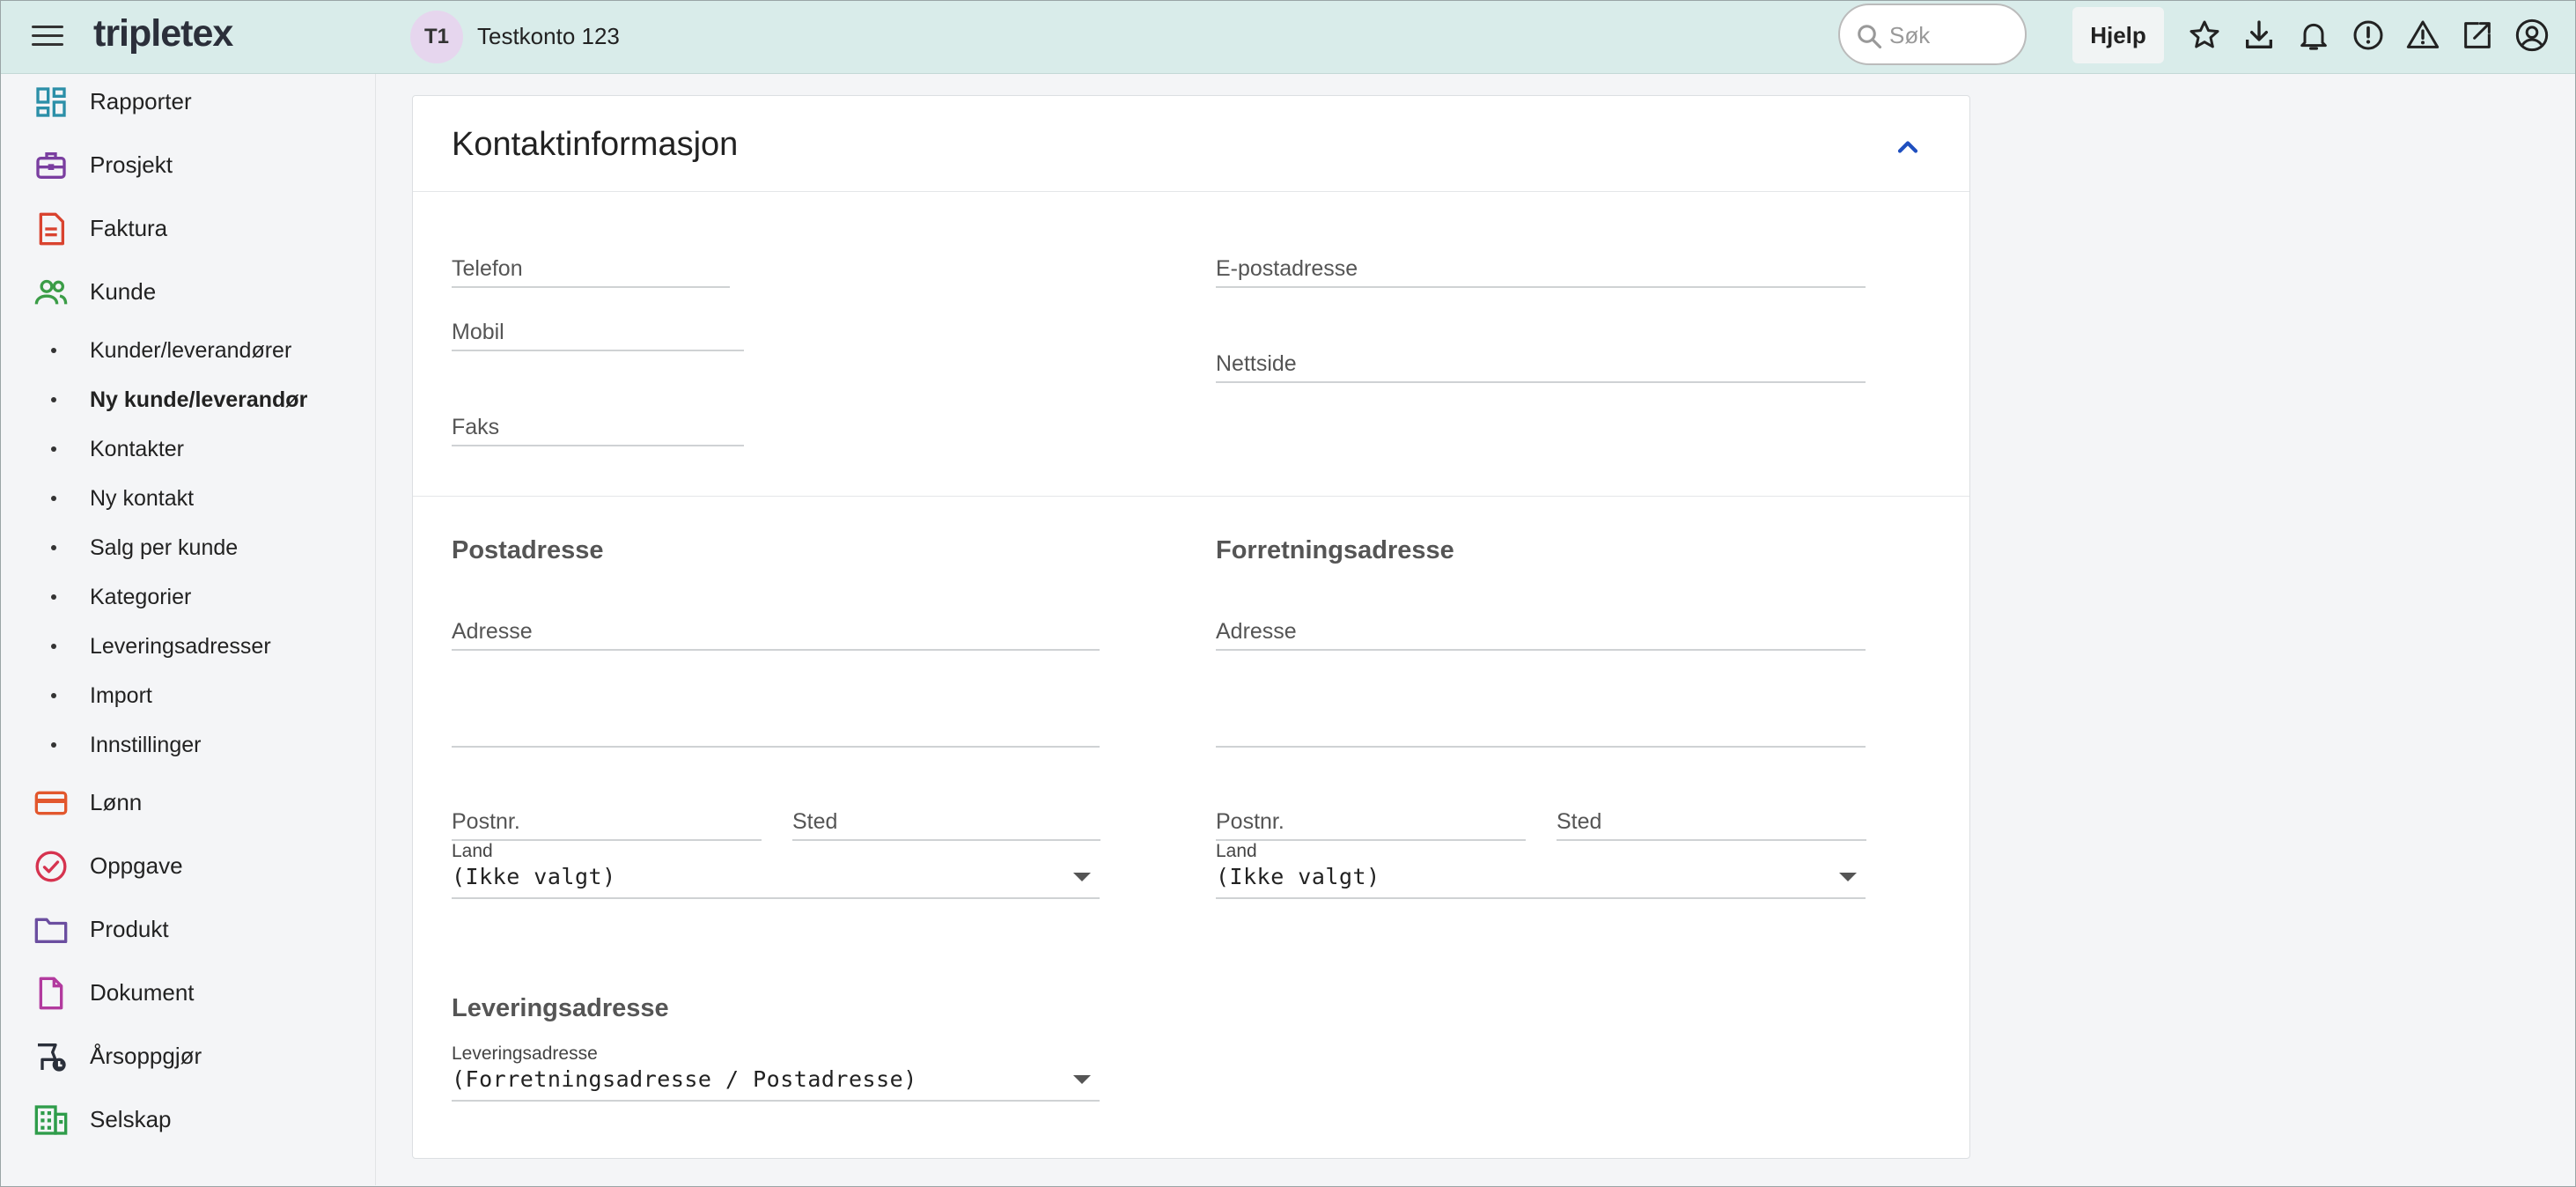  I want to click on sidebar-item-kunde: Kunde, so click(187, 290).